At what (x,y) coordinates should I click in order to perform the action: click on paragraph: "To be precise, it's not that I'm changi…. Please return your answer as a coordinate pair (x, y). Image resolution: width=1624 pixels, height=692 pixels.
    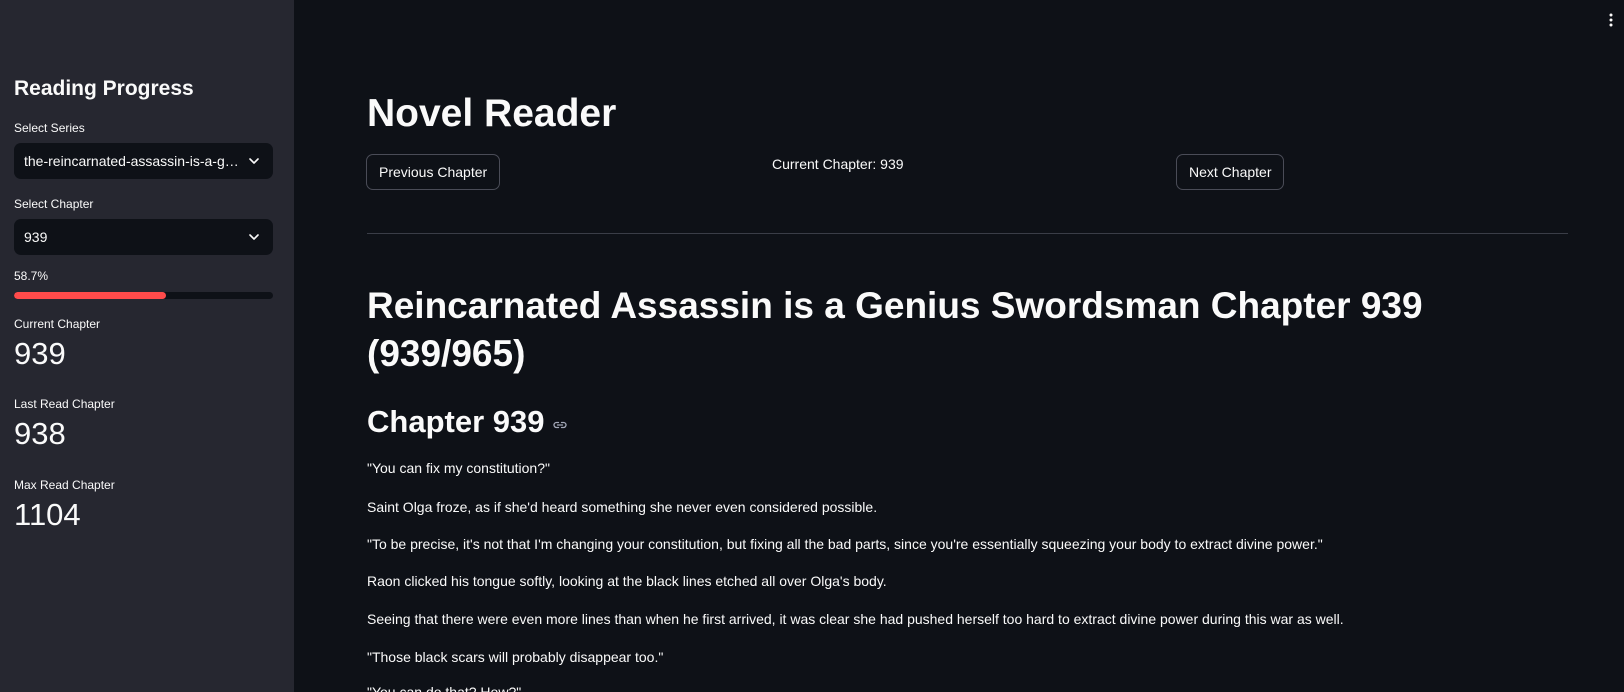
    Looking at the image, I should click on (845, 544).